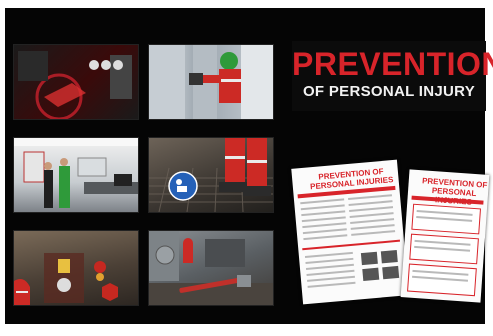  I want to click on thumbnail-hazard-assessment-scene, so click(76, 268).